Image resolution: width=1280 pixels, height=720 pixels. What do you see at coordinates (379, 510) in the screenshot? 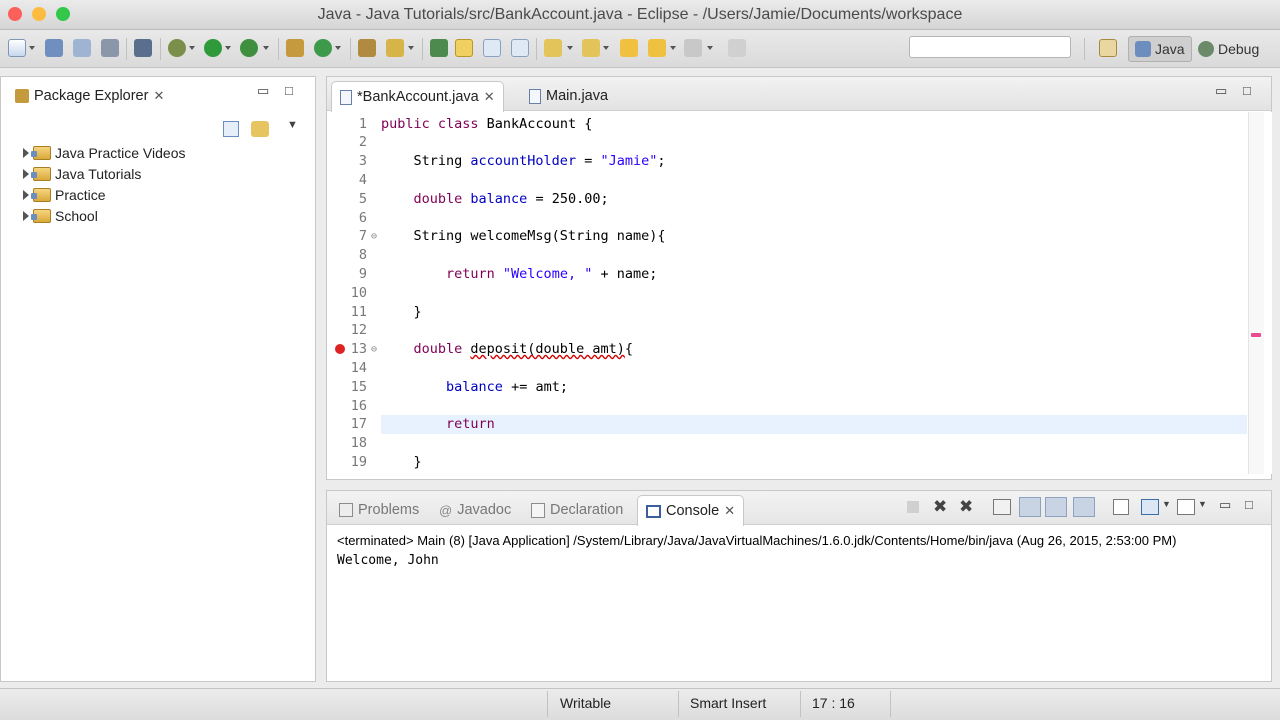
I see `tab-problems: Problems` at bounding box center [379, 510].